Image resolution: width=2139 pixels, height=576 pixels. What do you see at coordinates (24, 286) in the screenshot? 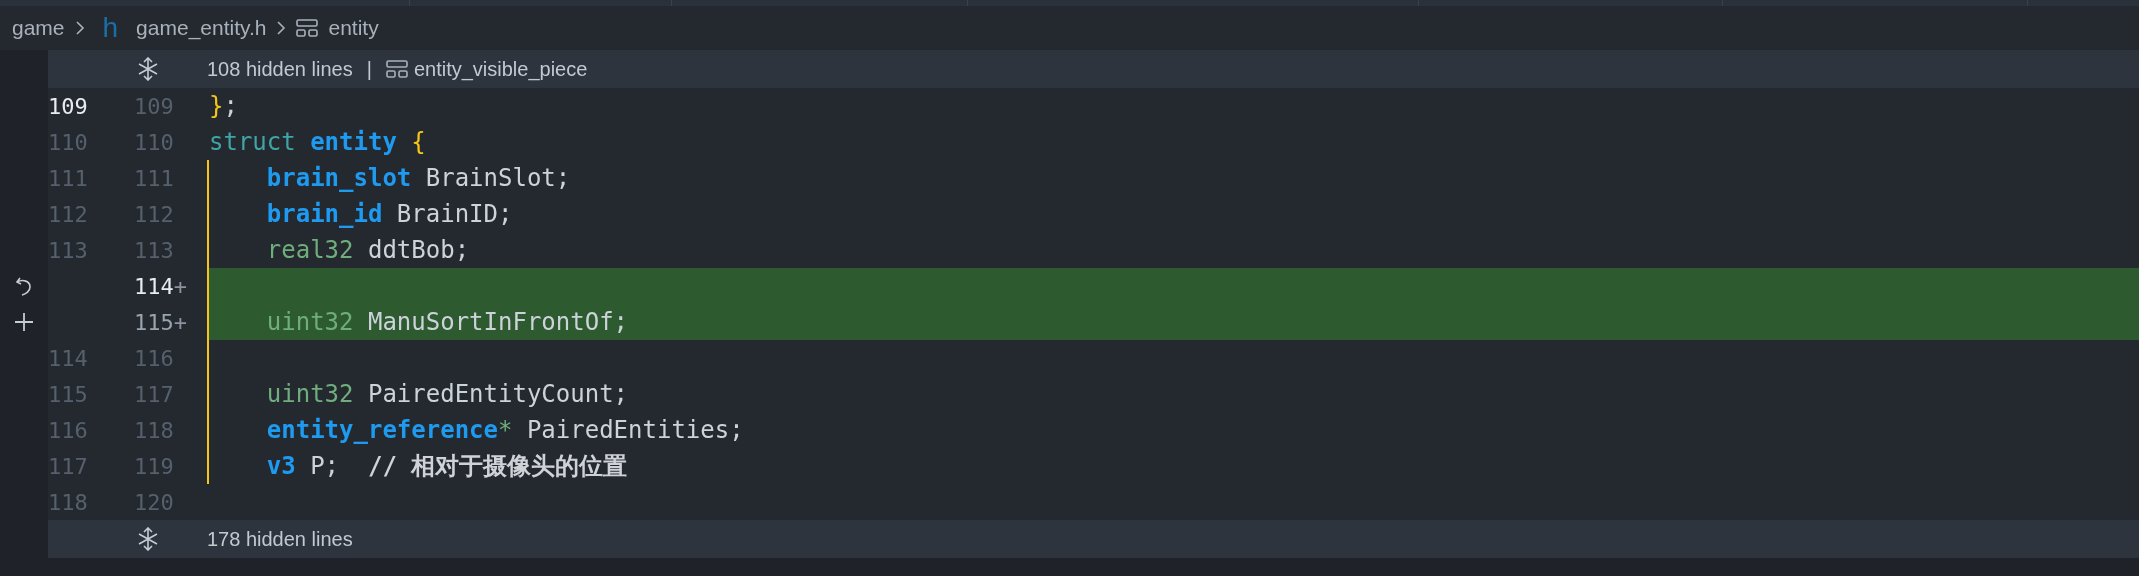
I see `revert-icon` at bounding box center [24, 286].